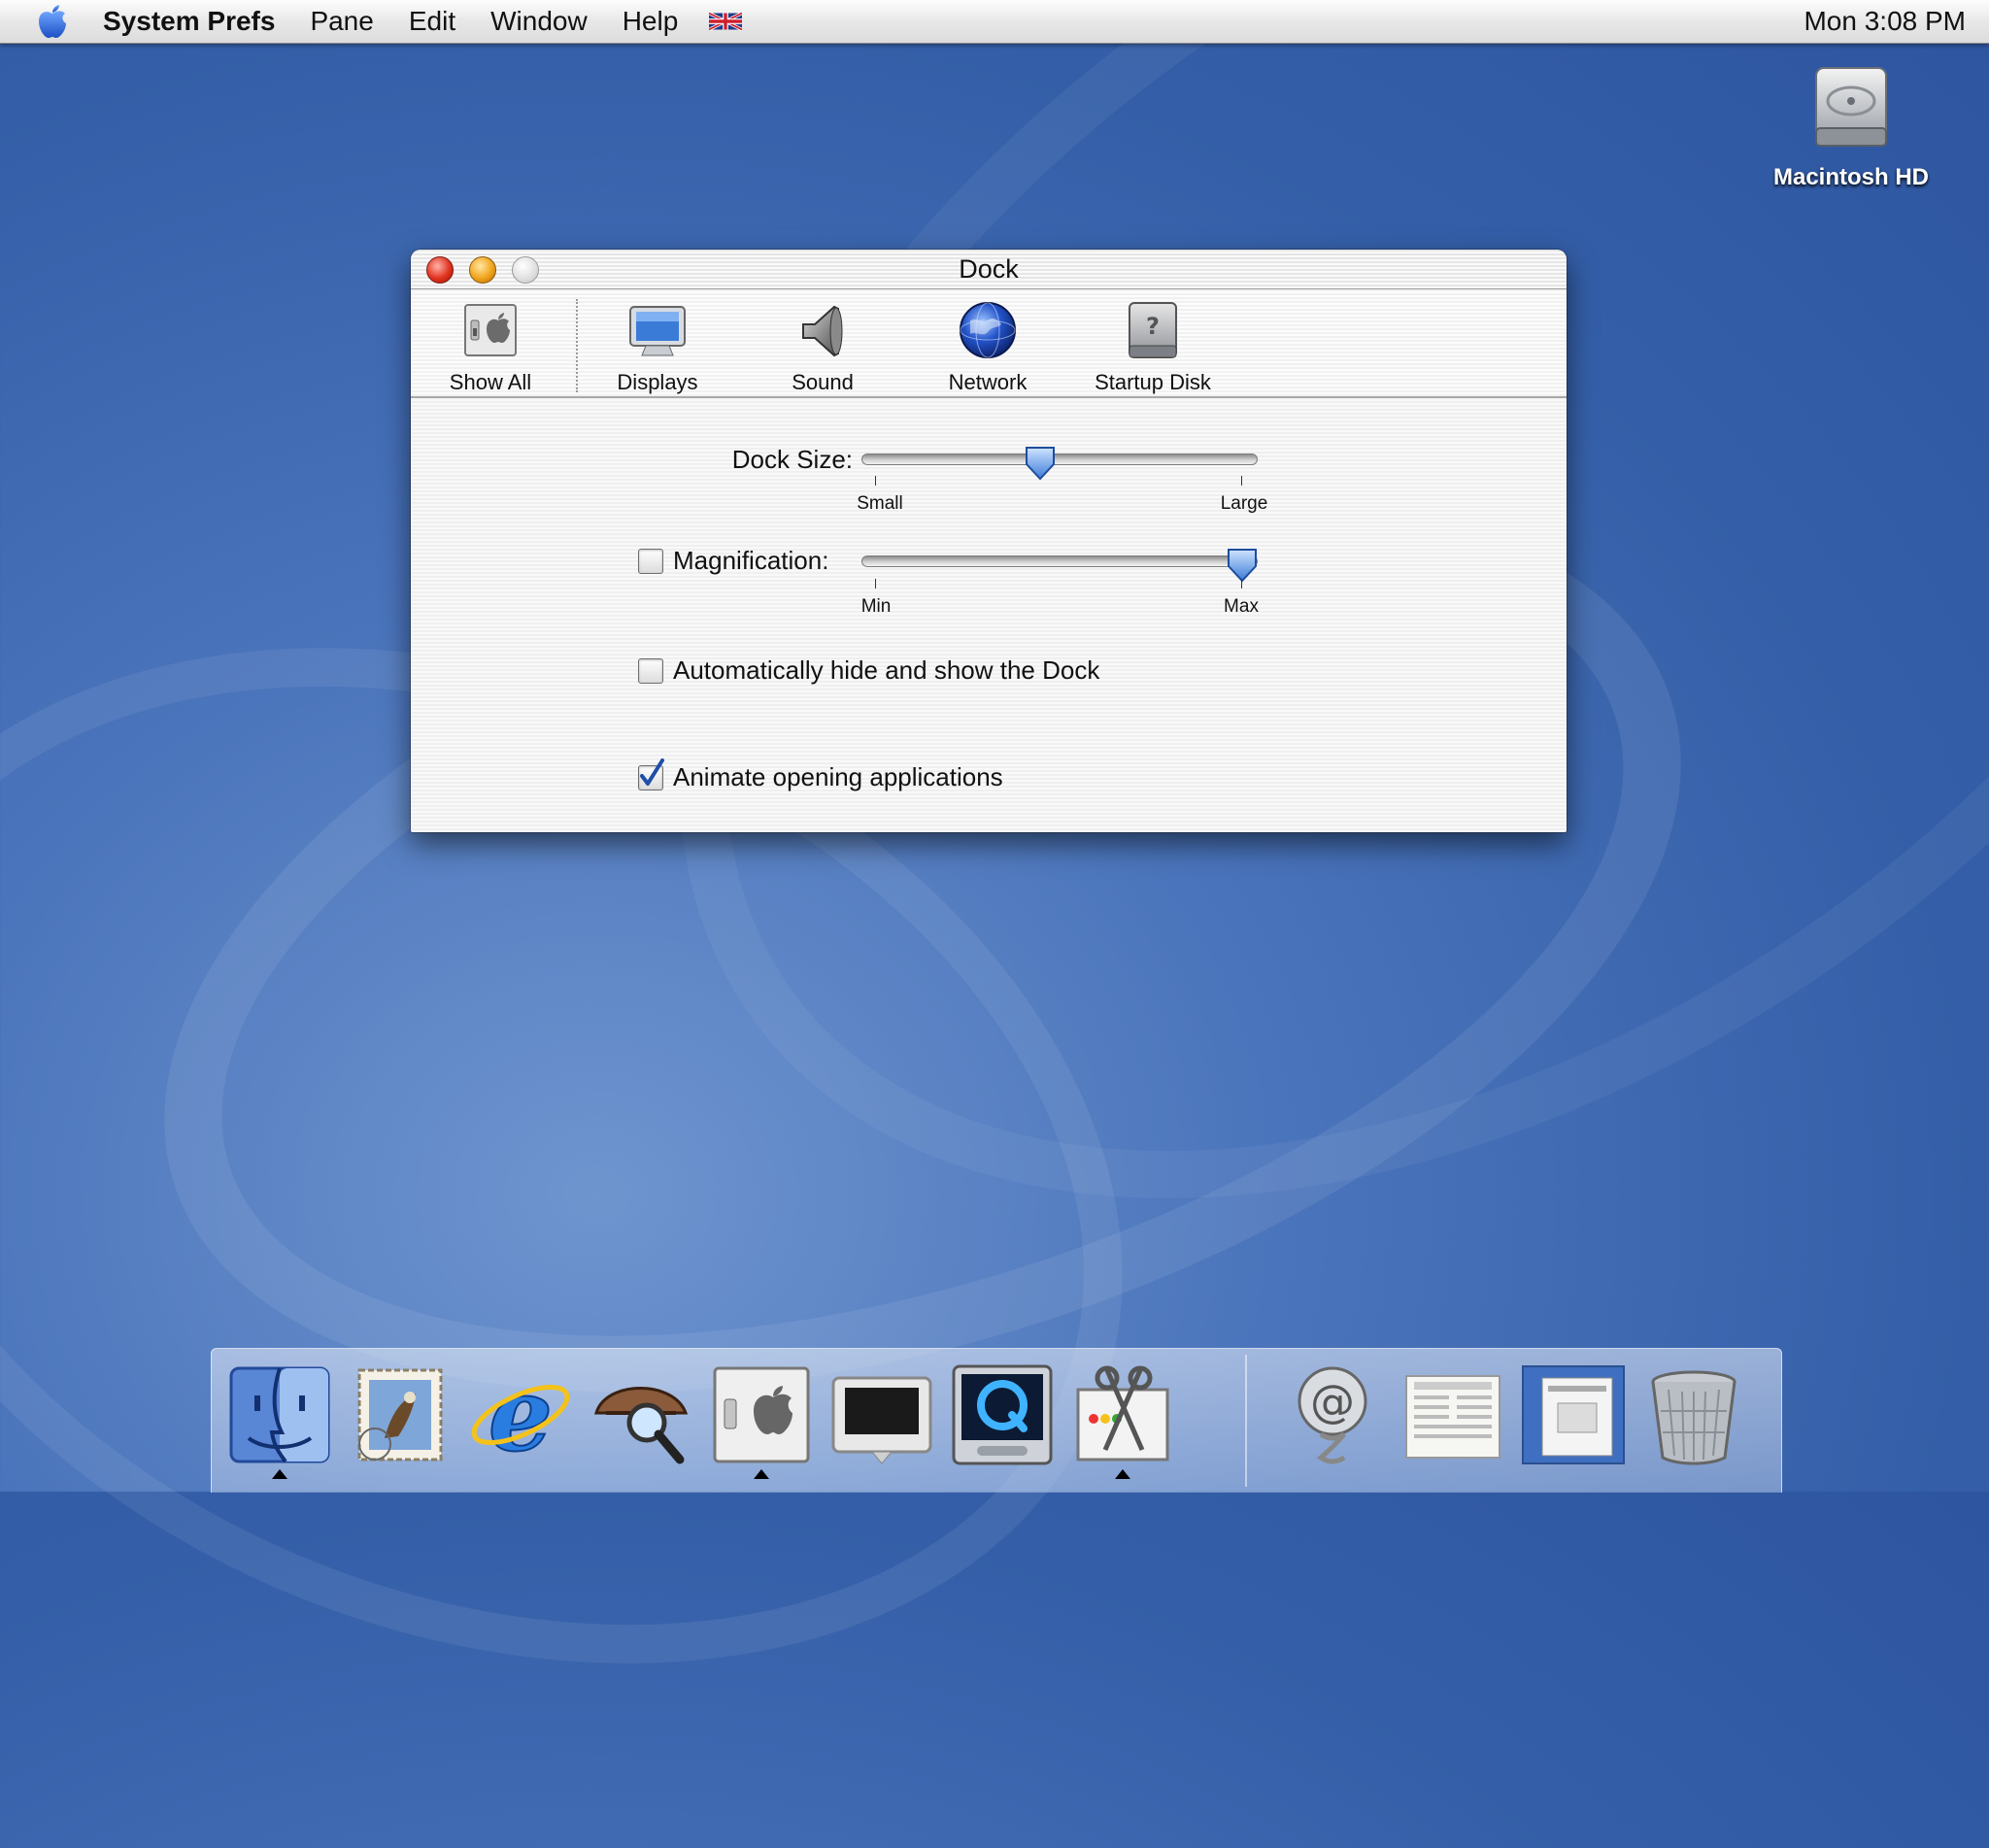 The height and width of the screenshot is (1848, 1989). I want to click on dock-finder, so click(279, 1418).